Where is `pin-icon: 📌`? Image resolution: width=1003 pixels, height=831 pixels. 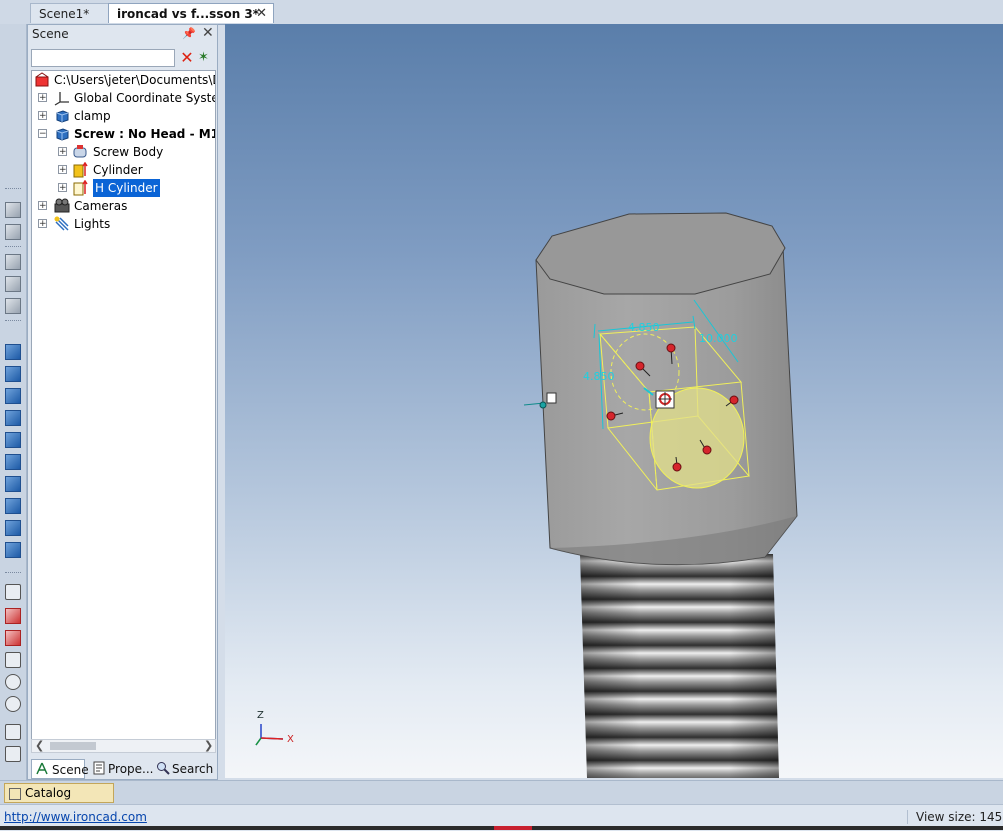 pin-icon: 📌 is located at coordinates (189, 33).